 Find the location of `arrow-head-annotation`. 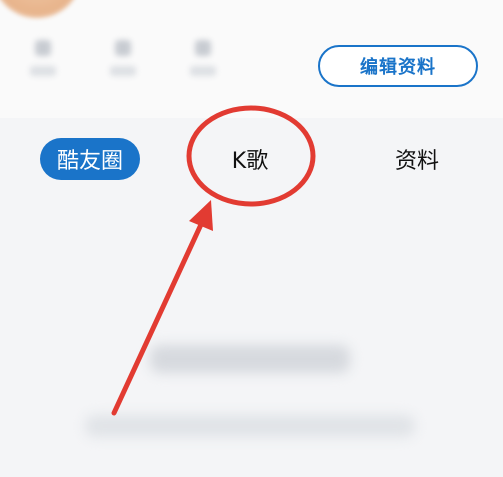

arrow-head-annotation is located at coordinates (201, 215).